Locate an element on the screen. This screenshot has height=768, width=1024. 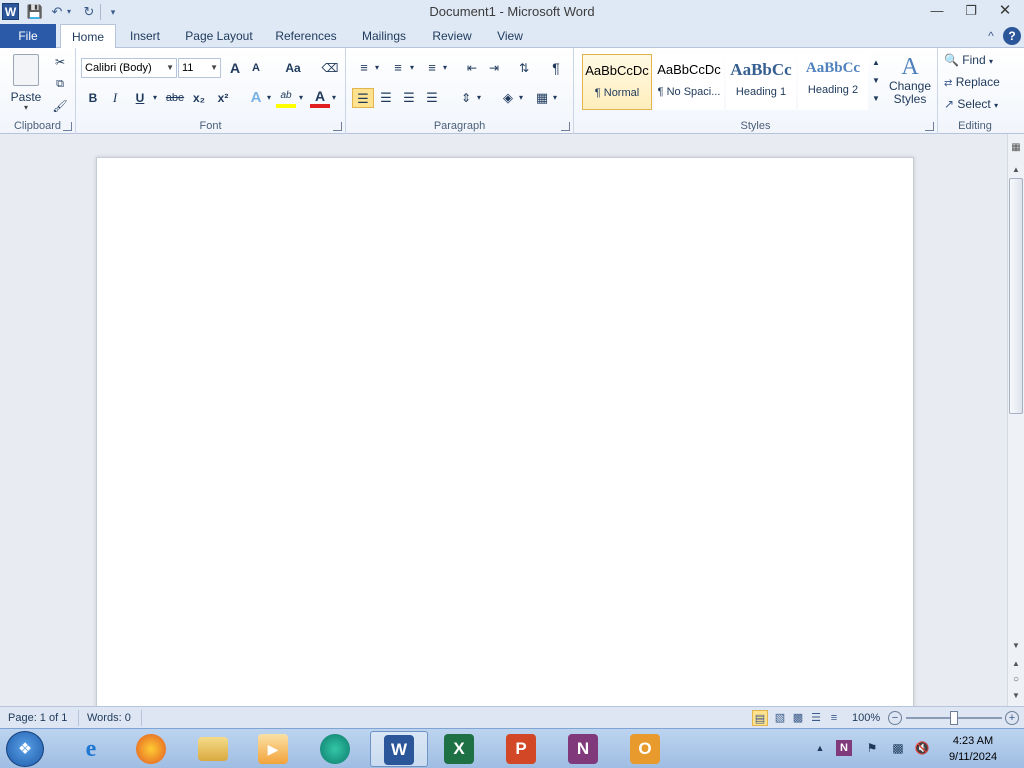
taskbar-excel: X is located at coordinates (459, 749).